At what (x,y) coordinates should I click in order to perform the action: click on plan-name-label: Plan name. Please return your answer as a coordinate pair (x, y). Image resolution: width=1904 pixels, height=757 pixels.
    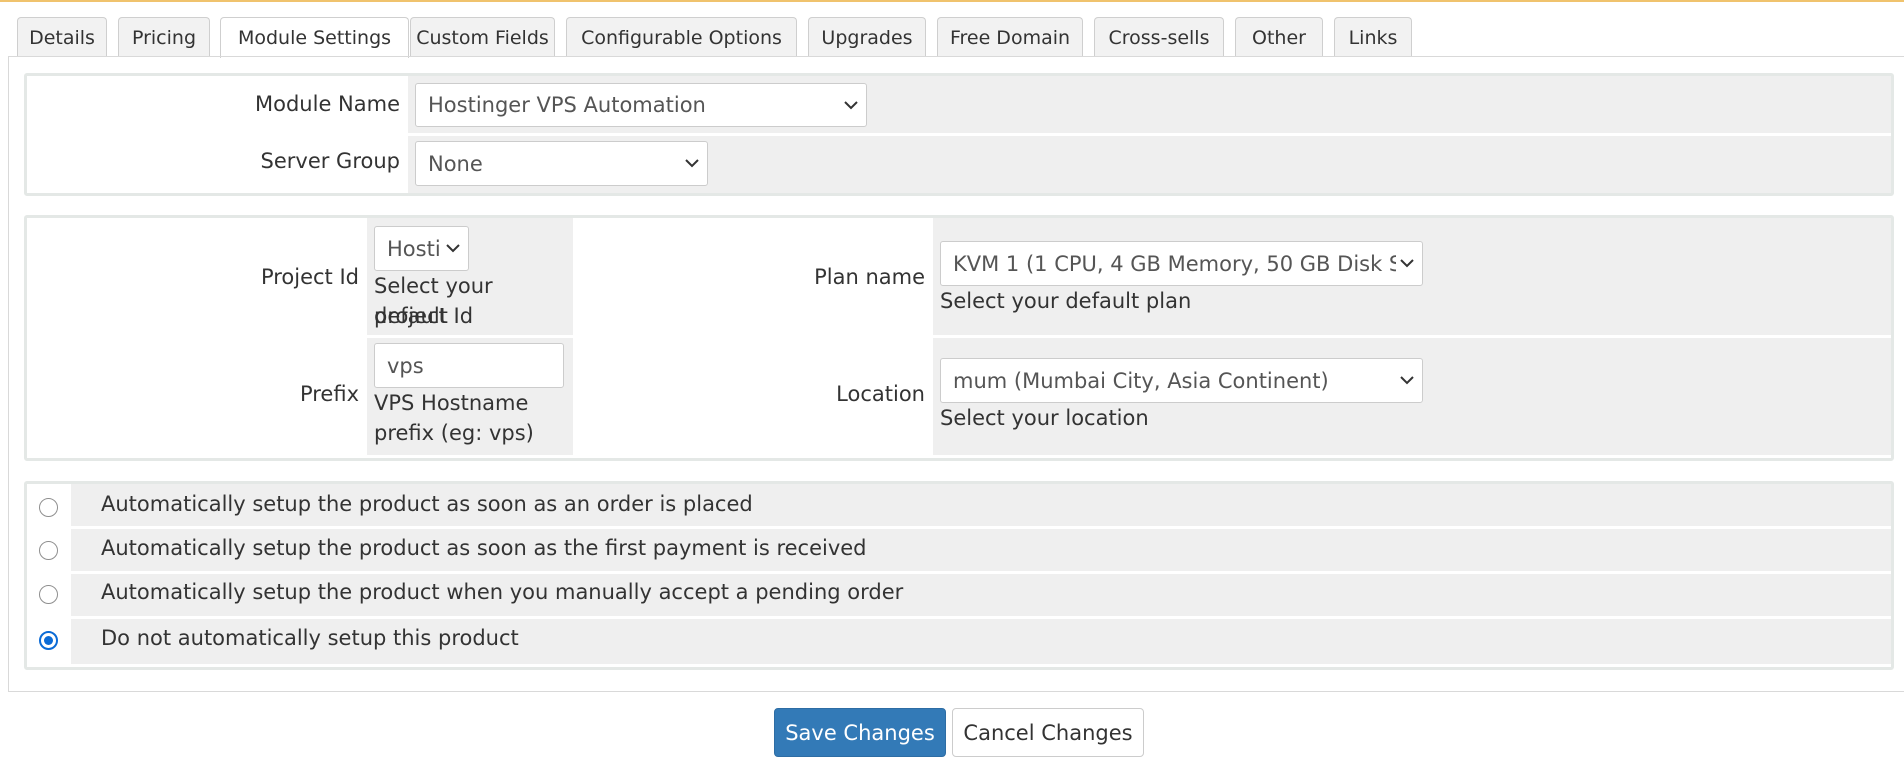
    Looking at the image, I should click on (869, 277).